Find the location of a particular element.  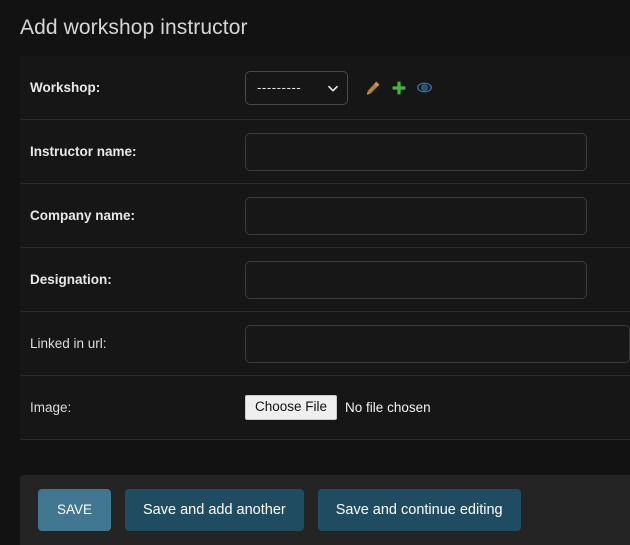

designation-input is located at coordinates (416, 279).